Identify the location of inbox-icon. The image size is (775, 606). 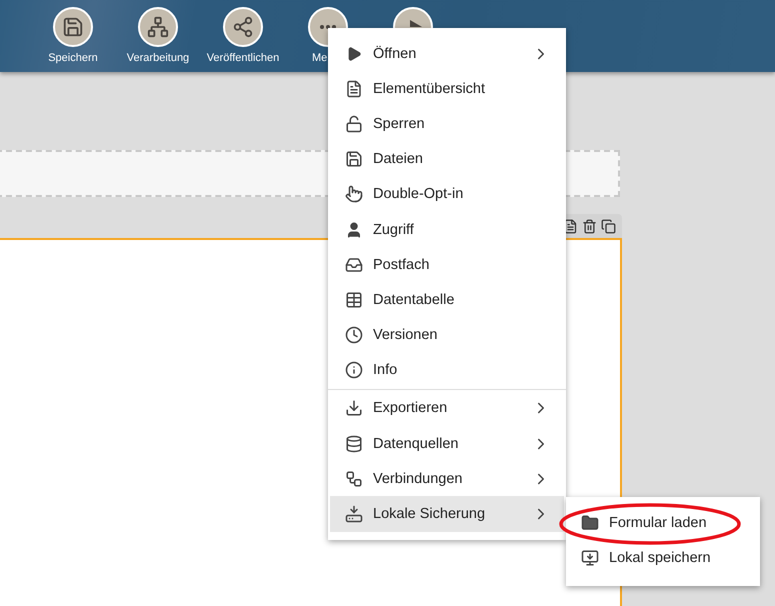
(354, 265).